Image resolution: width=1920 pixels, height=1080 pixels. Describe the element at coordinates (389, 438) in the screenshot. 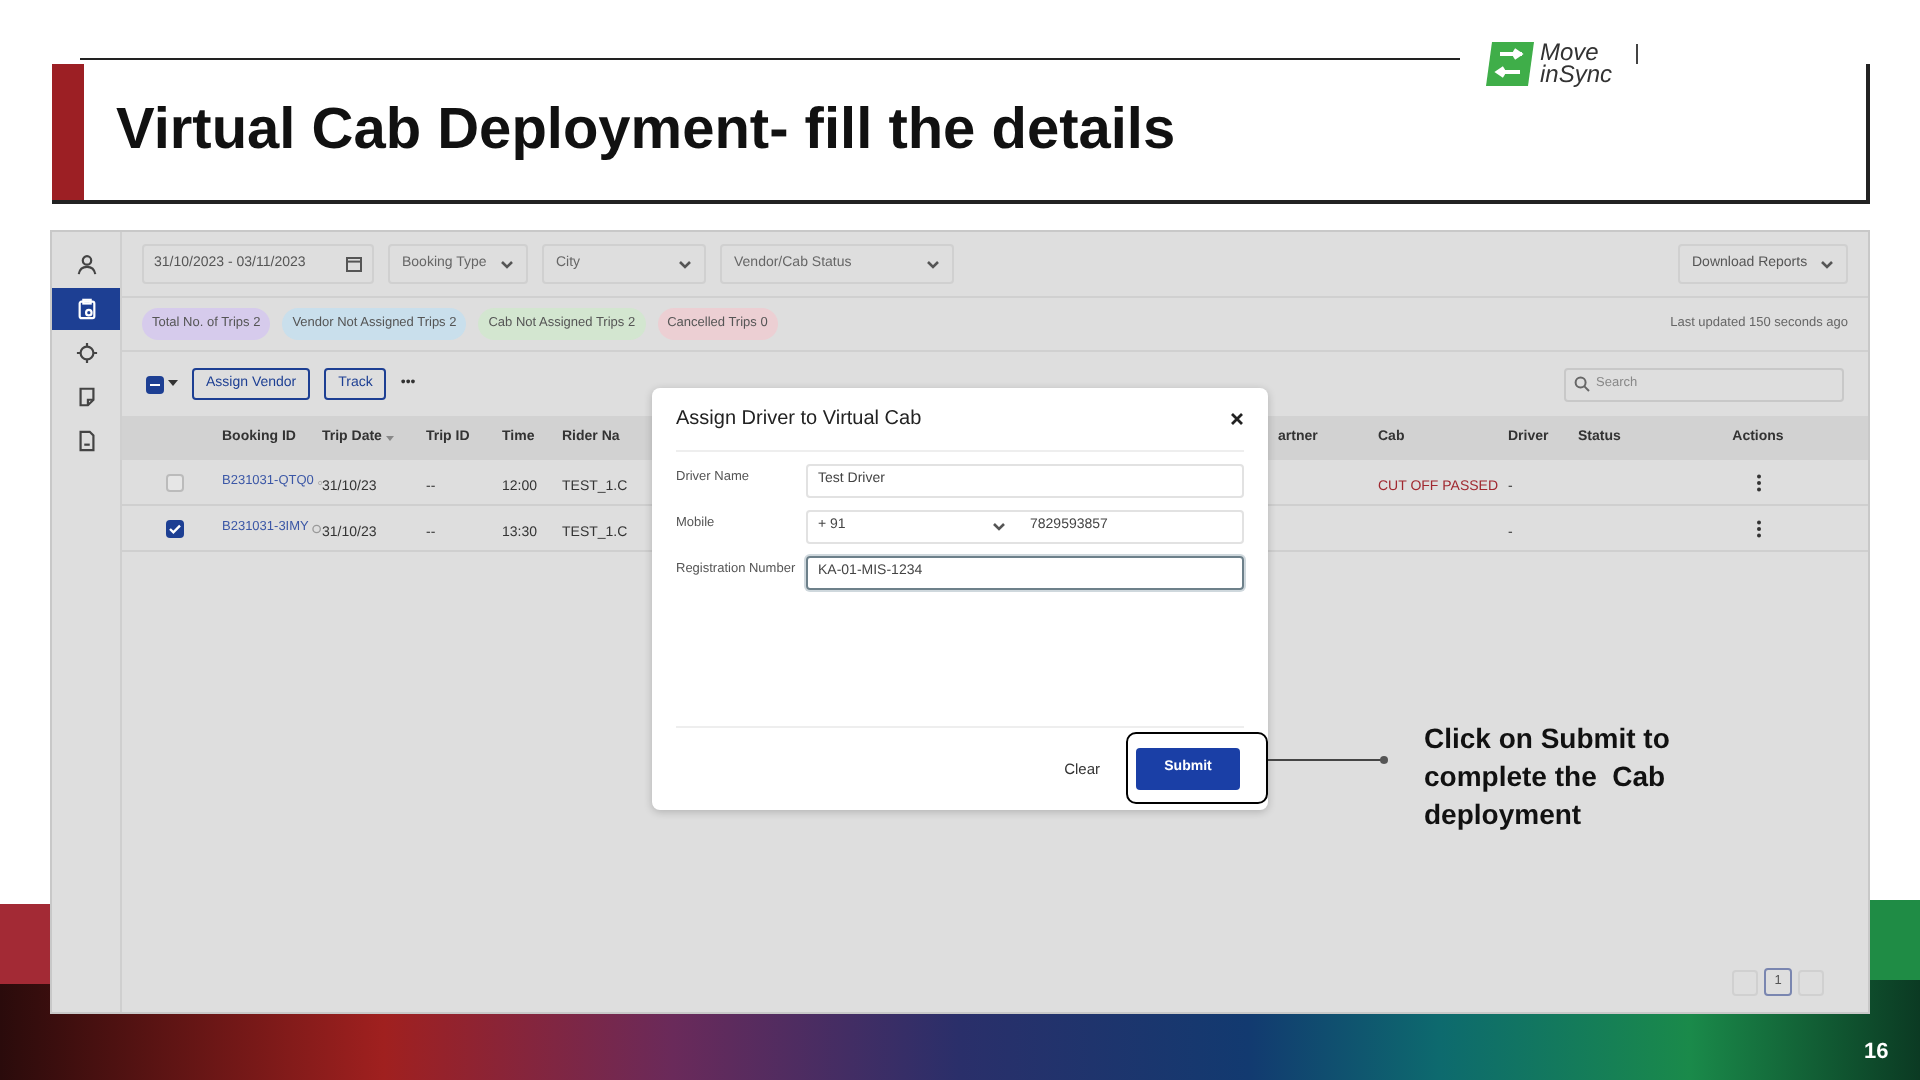

I see `sort-icon` at that location.